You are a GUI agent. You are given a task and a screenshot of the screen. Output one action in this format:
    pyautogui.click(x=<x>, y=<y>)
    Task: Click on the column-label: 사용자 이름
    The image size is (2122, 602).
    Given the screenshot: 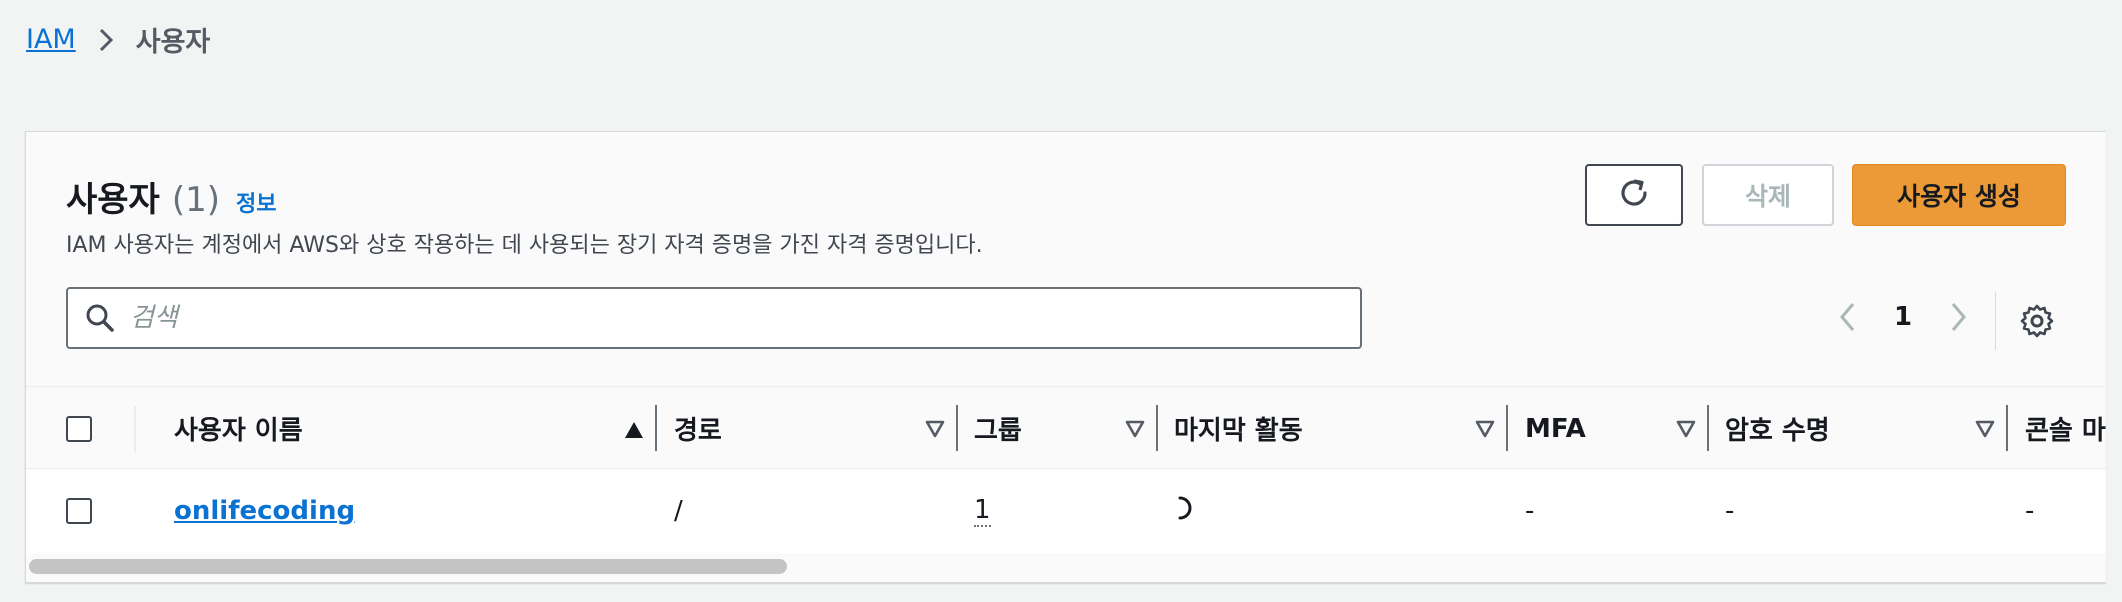 What is the action you would take?
    pyautogui.click(x=238, y=431)
    